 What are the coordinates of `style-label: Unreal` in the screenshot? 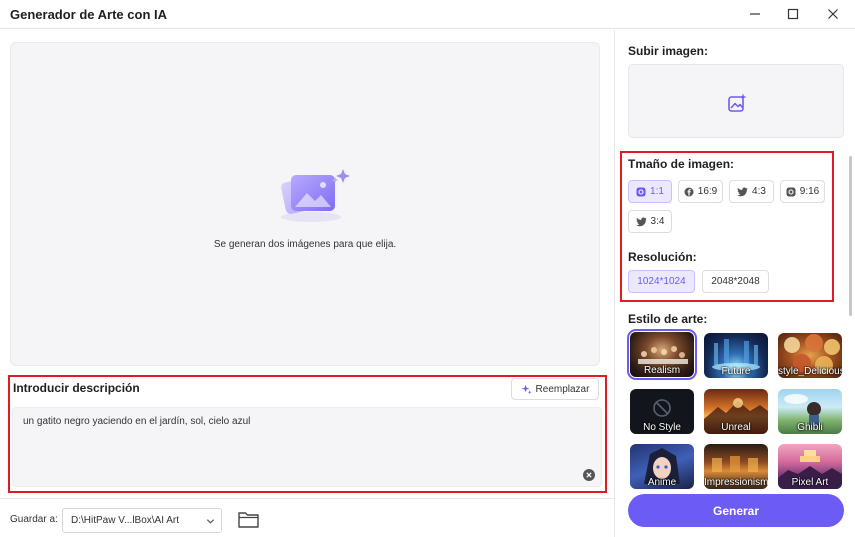 It's located at (736, 427).